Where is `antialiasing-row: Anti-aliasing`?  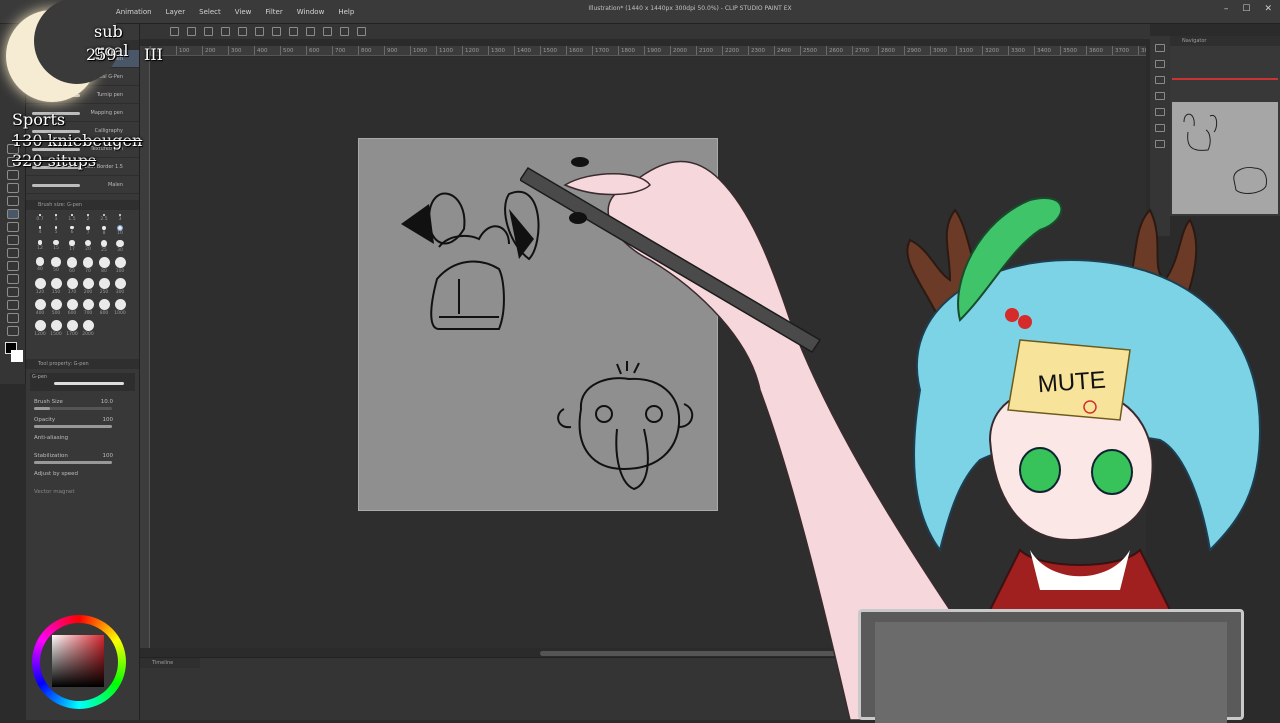 antialiasing-row: Anti-aliasing is located at coordinates (82, 440).